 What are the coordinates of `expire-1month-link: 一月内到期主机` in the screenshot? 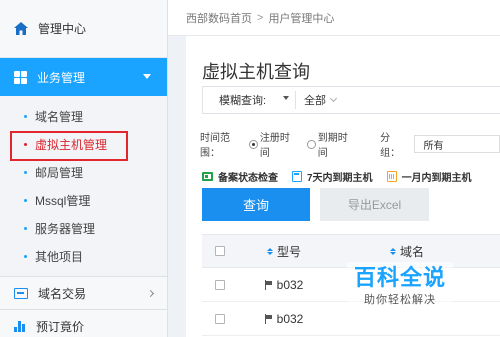 It's located at (429, 176).